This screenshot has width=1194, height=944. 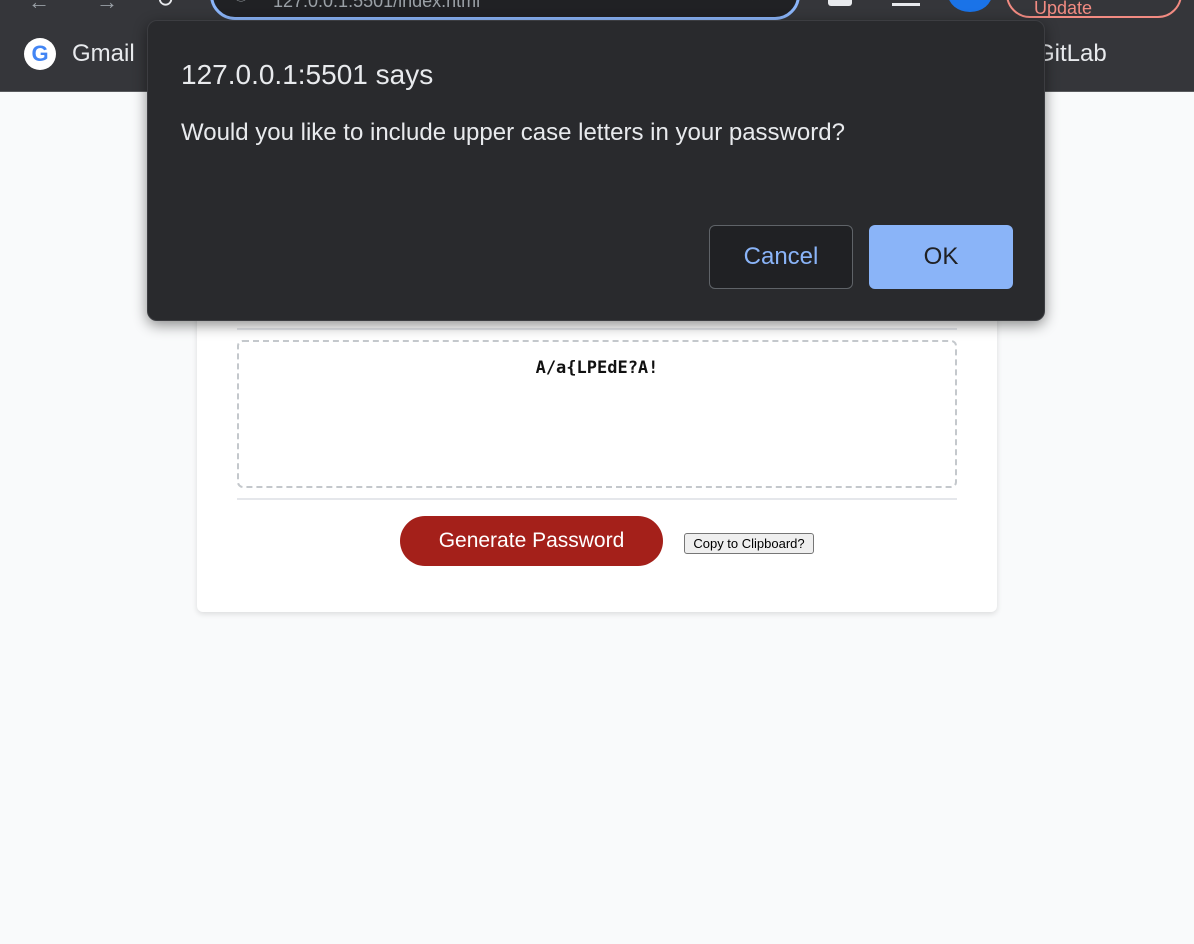 I want to click on key-icon: ⚿, so click(x=643, y=2).